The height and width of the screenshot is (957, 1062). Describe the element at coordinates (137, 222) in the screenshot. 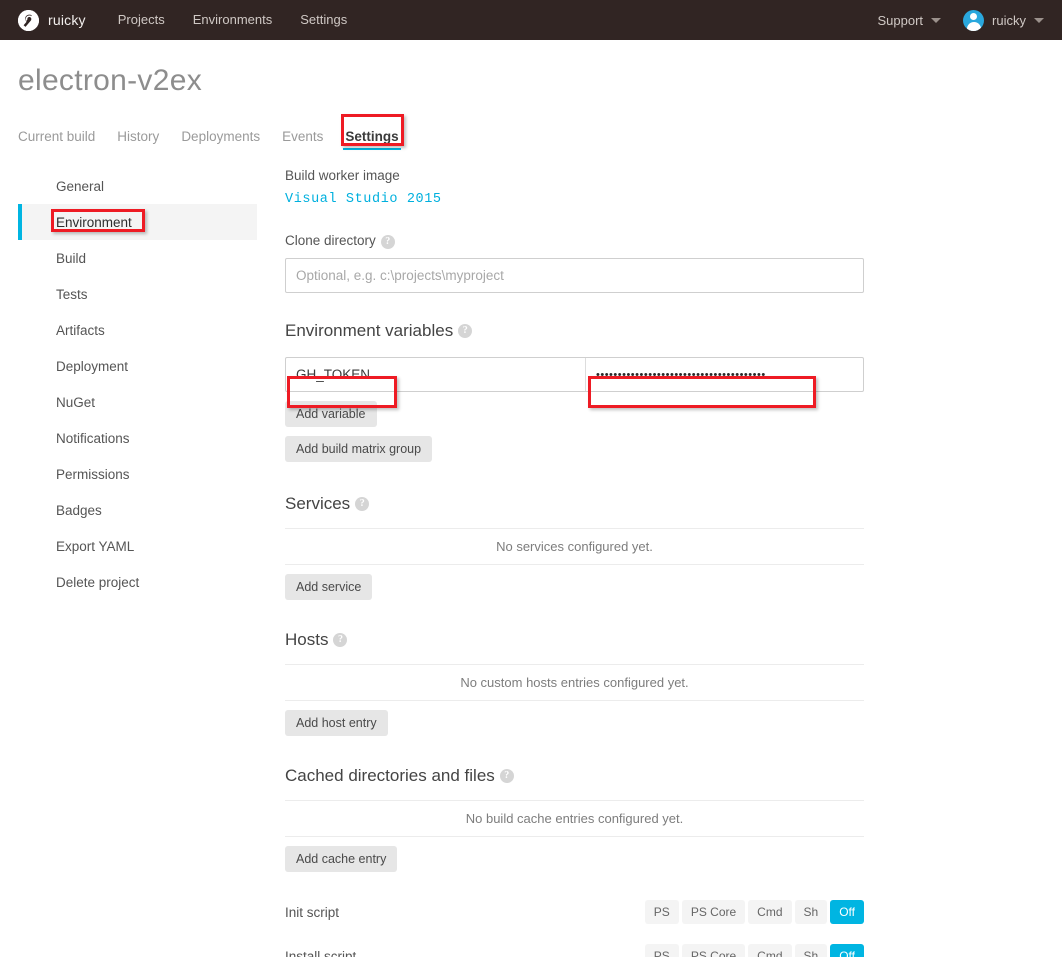

I see `sidebar-item-environment: Environment` at that location.